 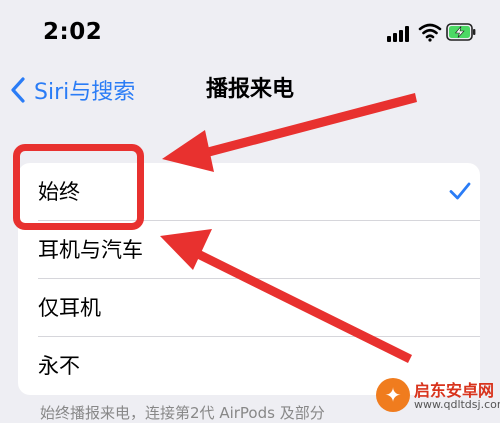 What do you see at coordinates (85, 92) in the screenshot?
I see `back-button-label: Siri与搜索` at bounding box center [85, 92].